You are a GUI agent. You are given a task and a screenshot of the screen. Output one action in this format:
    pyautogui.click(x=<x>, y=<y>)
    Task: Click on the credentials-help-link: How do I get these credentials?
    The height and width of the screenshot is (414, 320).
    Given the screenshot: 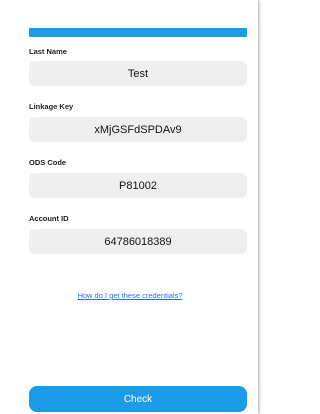 What is the action you would take?
    pyautogui.click(x=130, y=295)
    